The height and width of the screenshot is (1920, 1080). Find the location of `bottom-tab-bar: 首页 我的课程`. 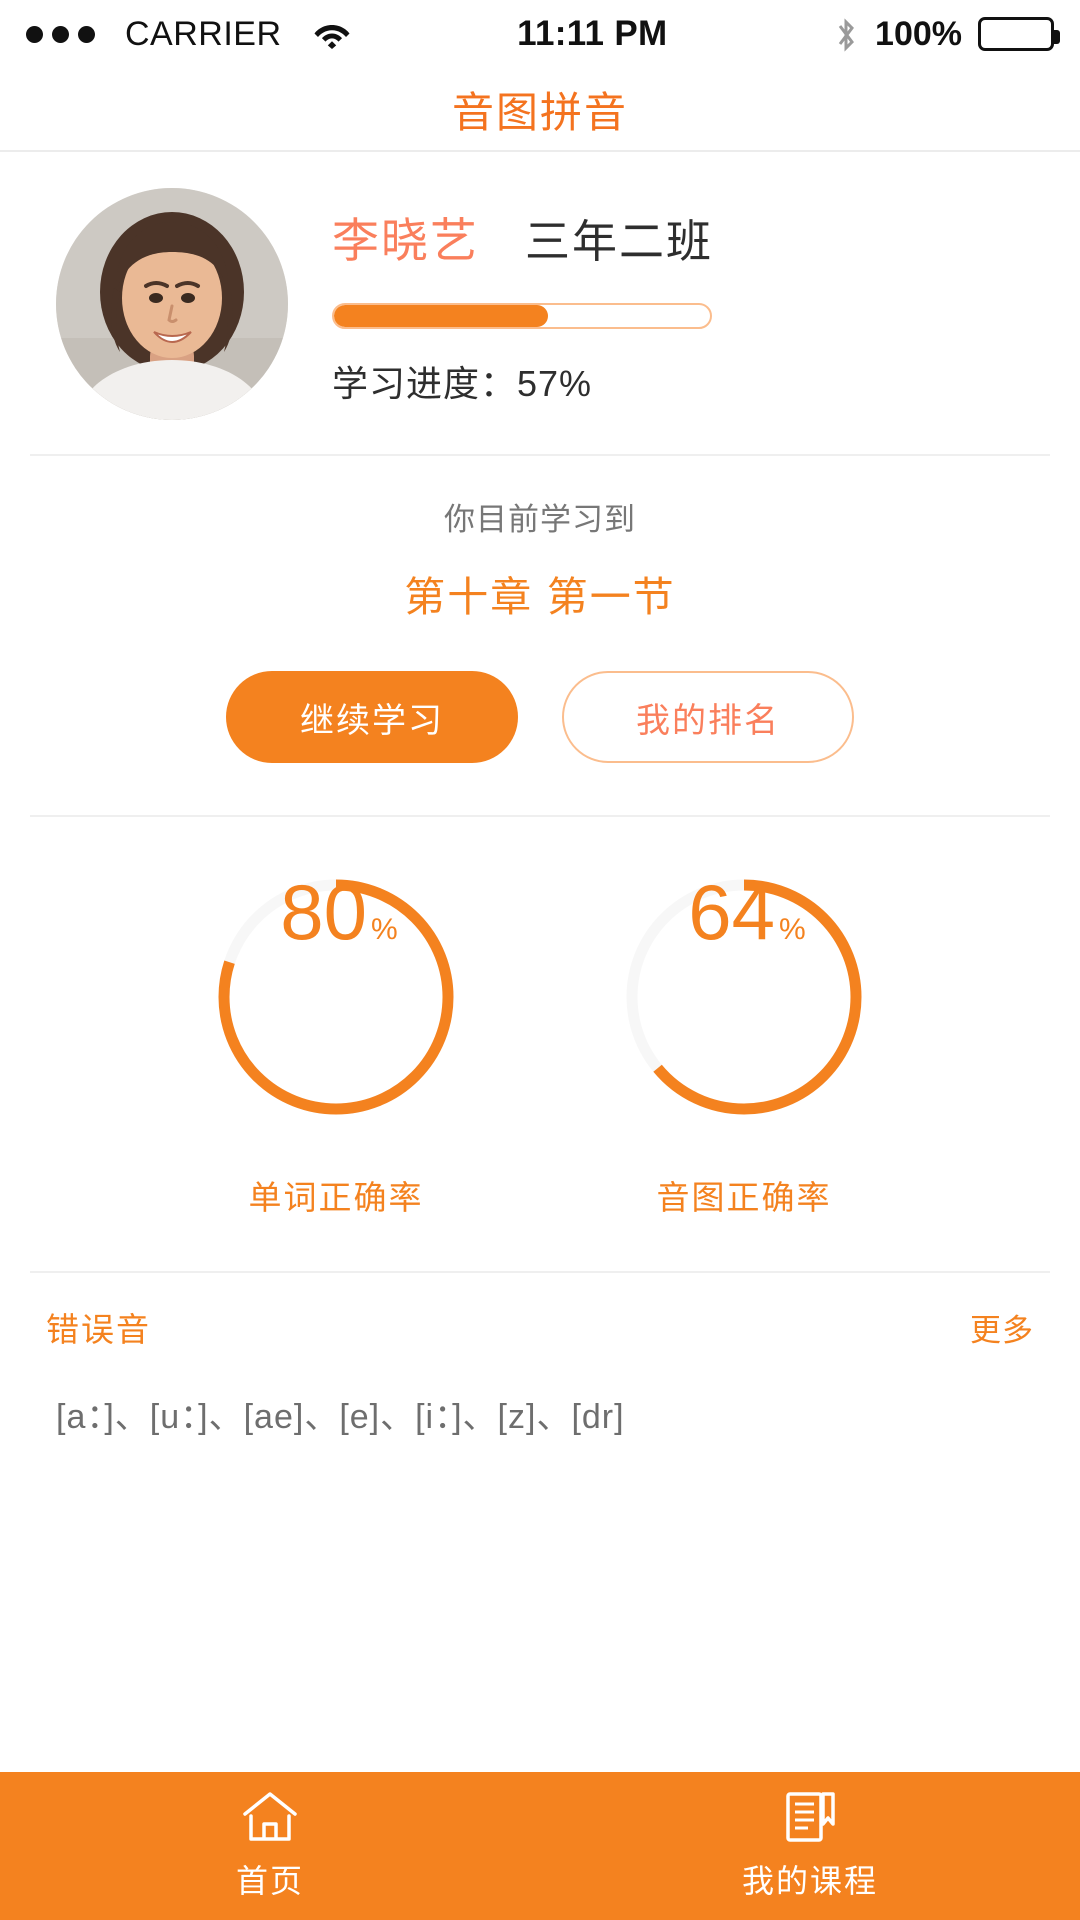

bottom-tab-bar: 首页 我的课程 is located at coordinates (540, 1846).